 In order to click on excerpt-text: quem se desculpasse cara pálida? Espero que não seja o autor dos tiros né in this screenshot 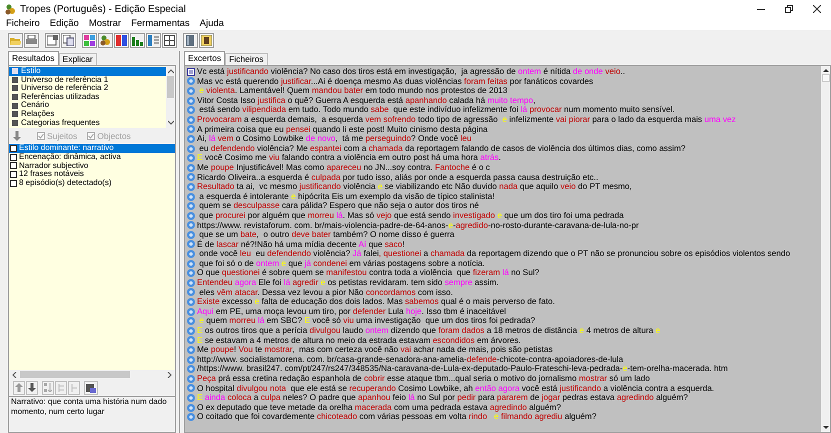, I will do `click(338, 206)`.